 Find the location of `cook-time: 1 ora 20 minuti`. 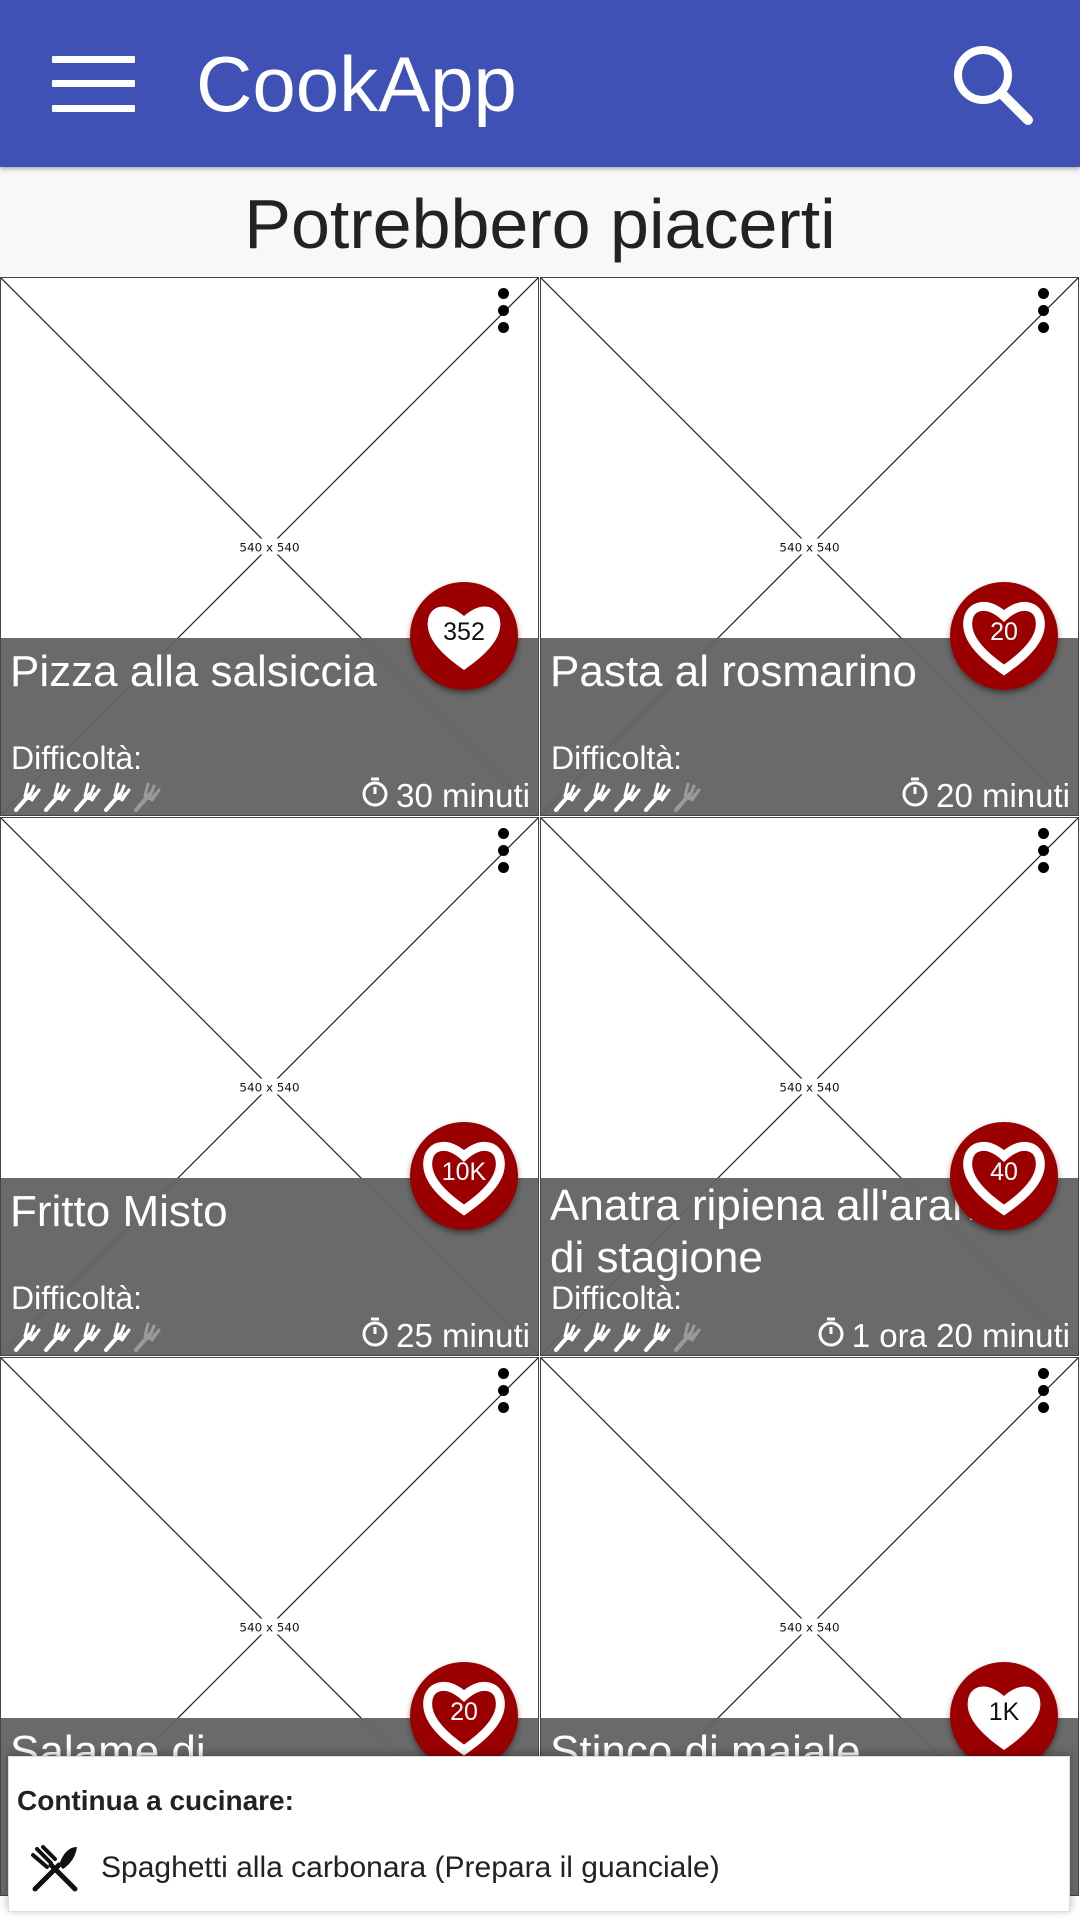

cook-time: 1 ora 20 minuti is located at coordinates (943, 1335).